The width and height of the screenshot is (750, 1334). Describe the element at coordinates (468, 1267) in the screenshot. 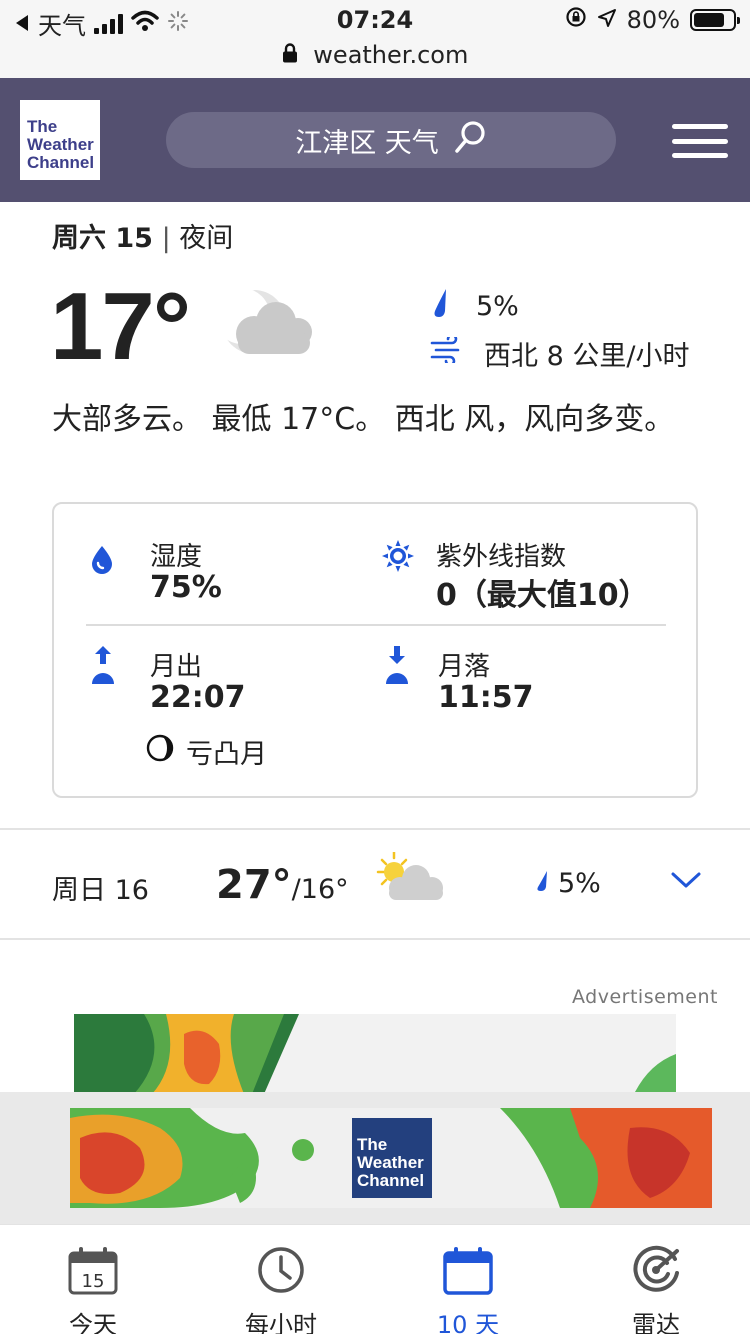

I see `calendar-10day-icon` at that location.